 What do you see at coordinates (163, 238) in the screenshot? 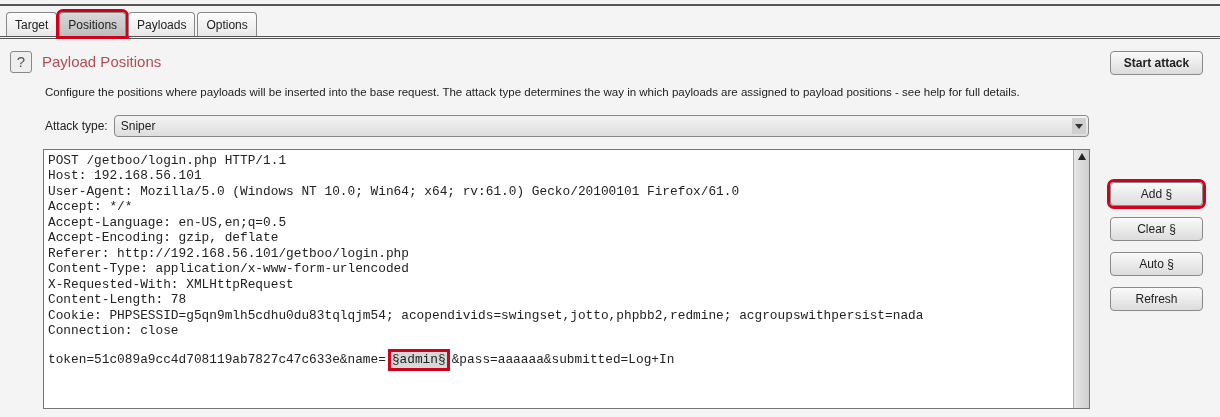
I see `request-line: Accept-Encoding: gzip, deflate` at bounding box center [163, 238].